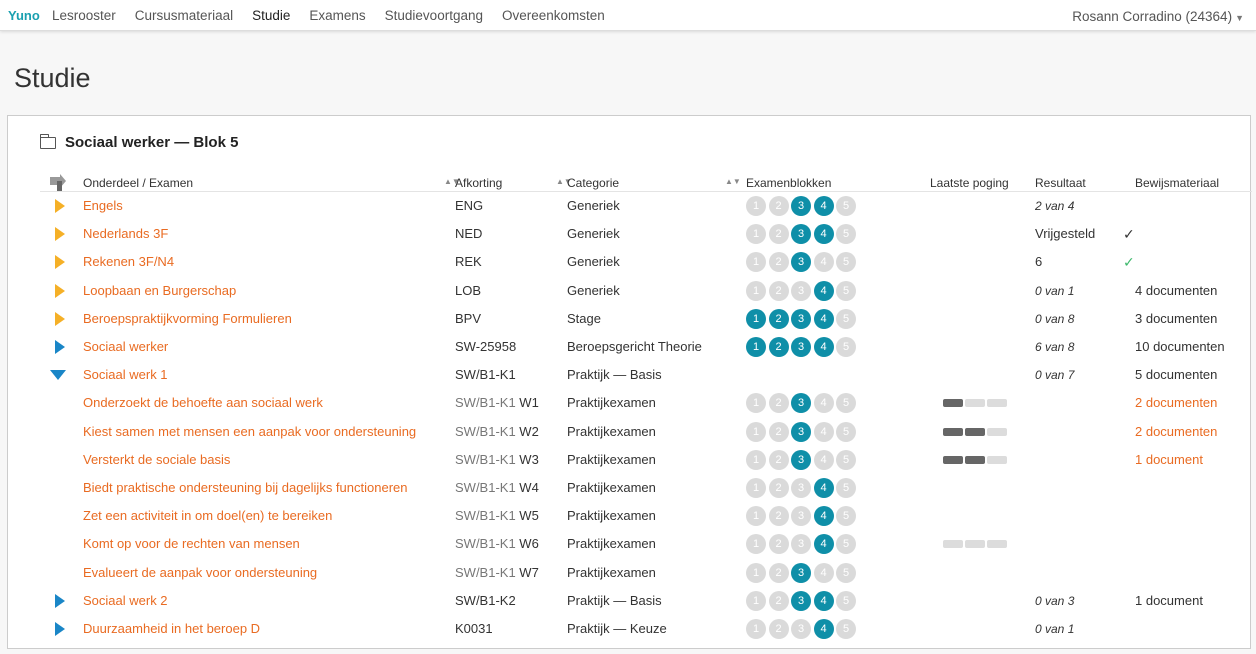 Image resolution: width=1256 pixels, height=654 pixels. What do you see at coordinates (184, 15) in the screenshot?
I see `nav-item-cursusmateriaal: Cursusmateriaal` at bounding box center [184, 15].